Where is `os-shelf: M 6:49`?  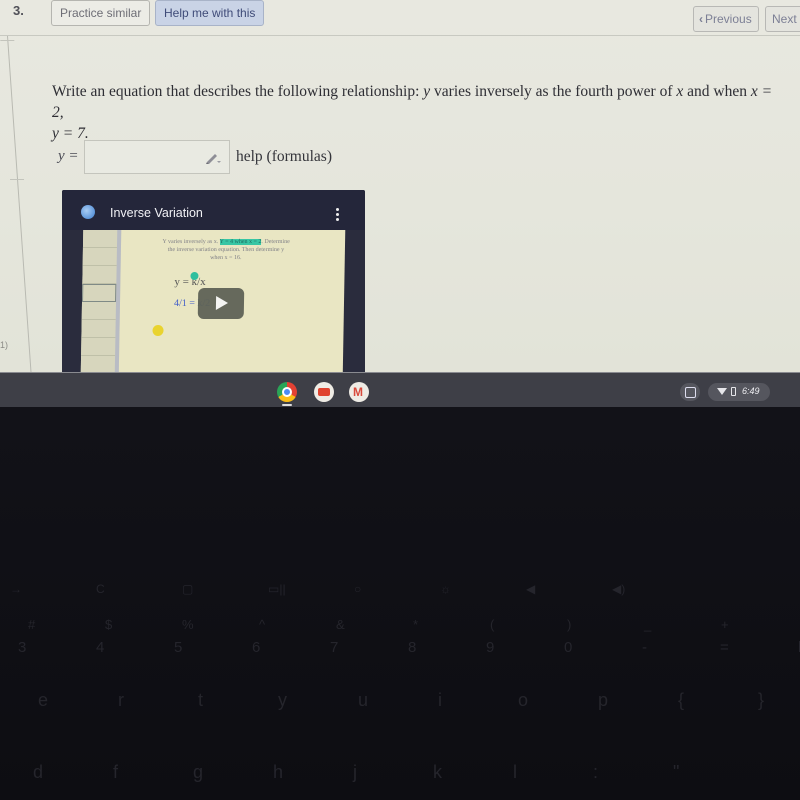
os-shelf: M 6:49 is located at coordinates (400, 389).